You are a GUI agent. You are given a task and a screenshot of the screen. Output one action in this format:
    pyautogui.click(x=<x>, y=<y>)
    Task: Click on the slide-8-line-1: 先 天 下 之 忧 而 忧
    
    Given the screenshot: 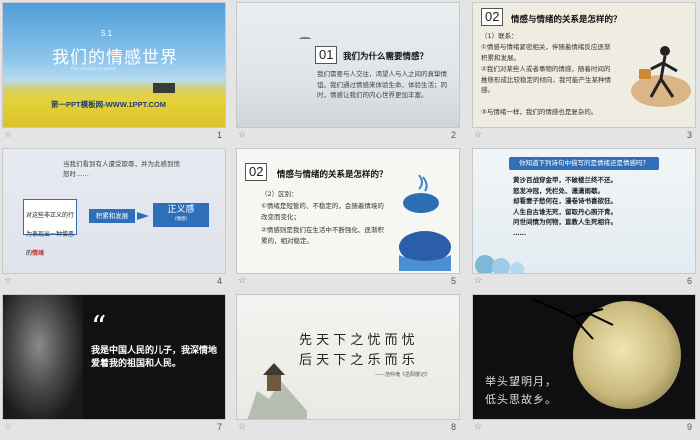 What is the action you would take?
    pyautogui.click(x=357, y=340)
    